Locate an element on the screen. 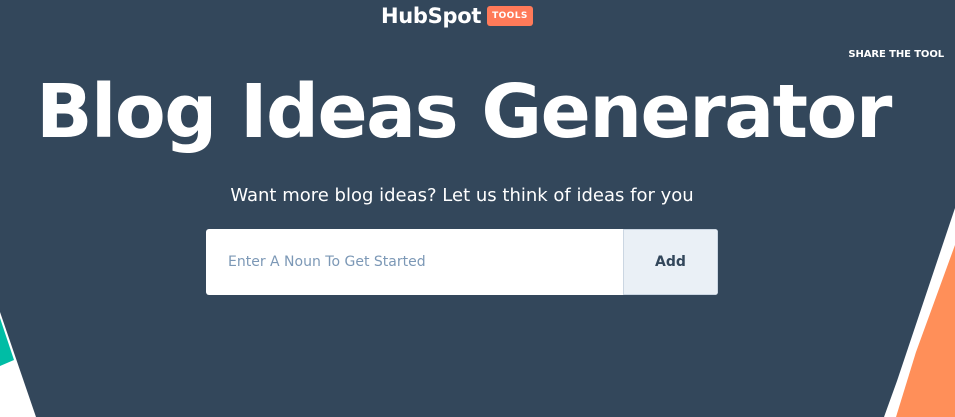 The image size is (955, 417). logo-wordmark: HubSpot is located at coordinates (431, 16).